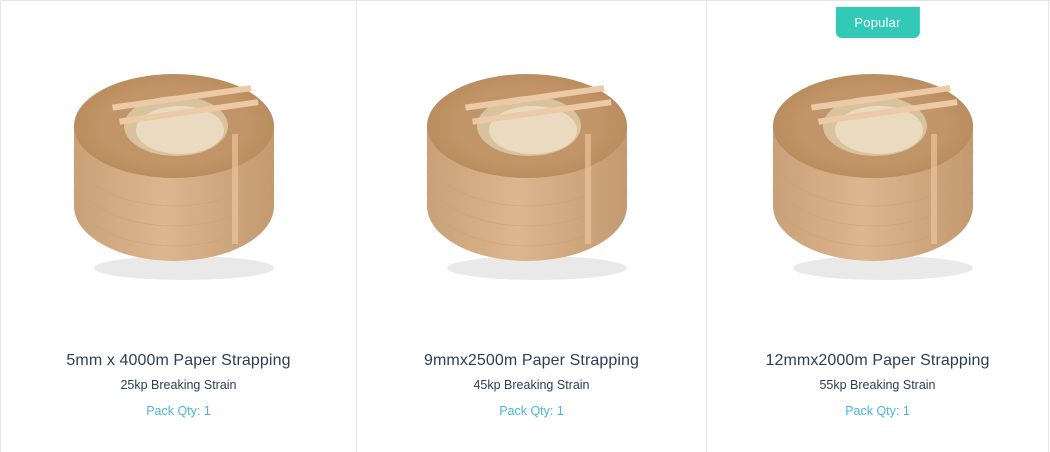 The width and height of the screenshot is (1050, 452). I want to click on product-strain: 55kp Breaking Strain, so click(877, 385).